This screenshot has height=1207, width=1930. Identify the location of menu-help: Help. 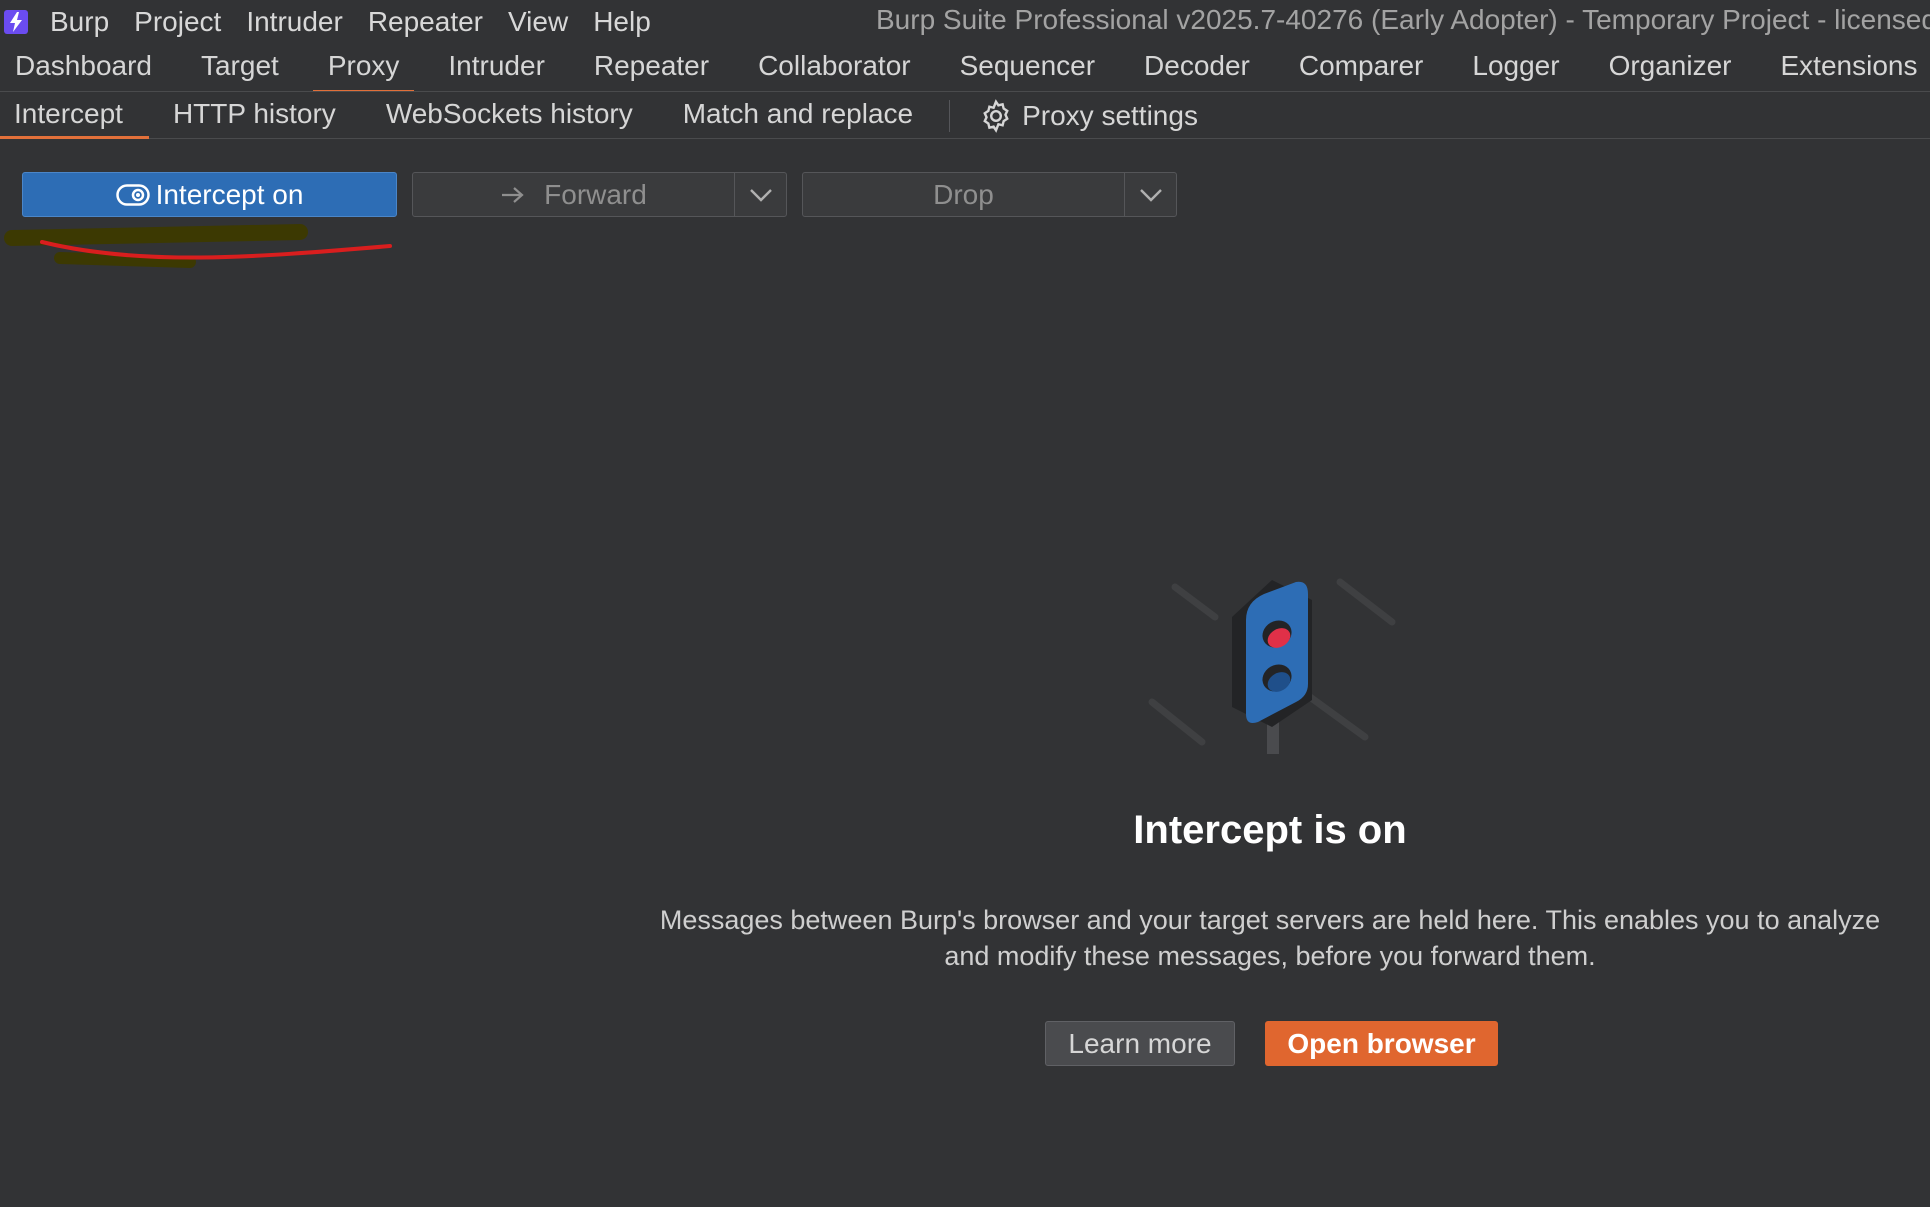
(622, 22).